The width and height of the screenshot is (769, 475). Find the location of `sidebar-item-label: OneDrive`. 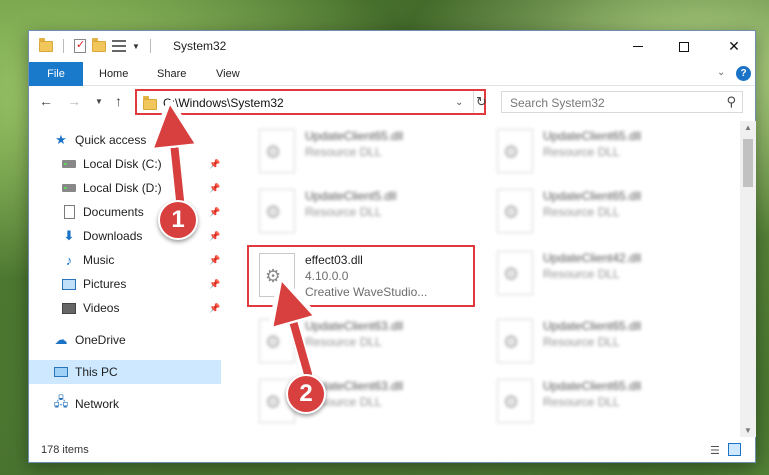

sidebar-item-label: OneDrive is located at coordinates (100, 340).